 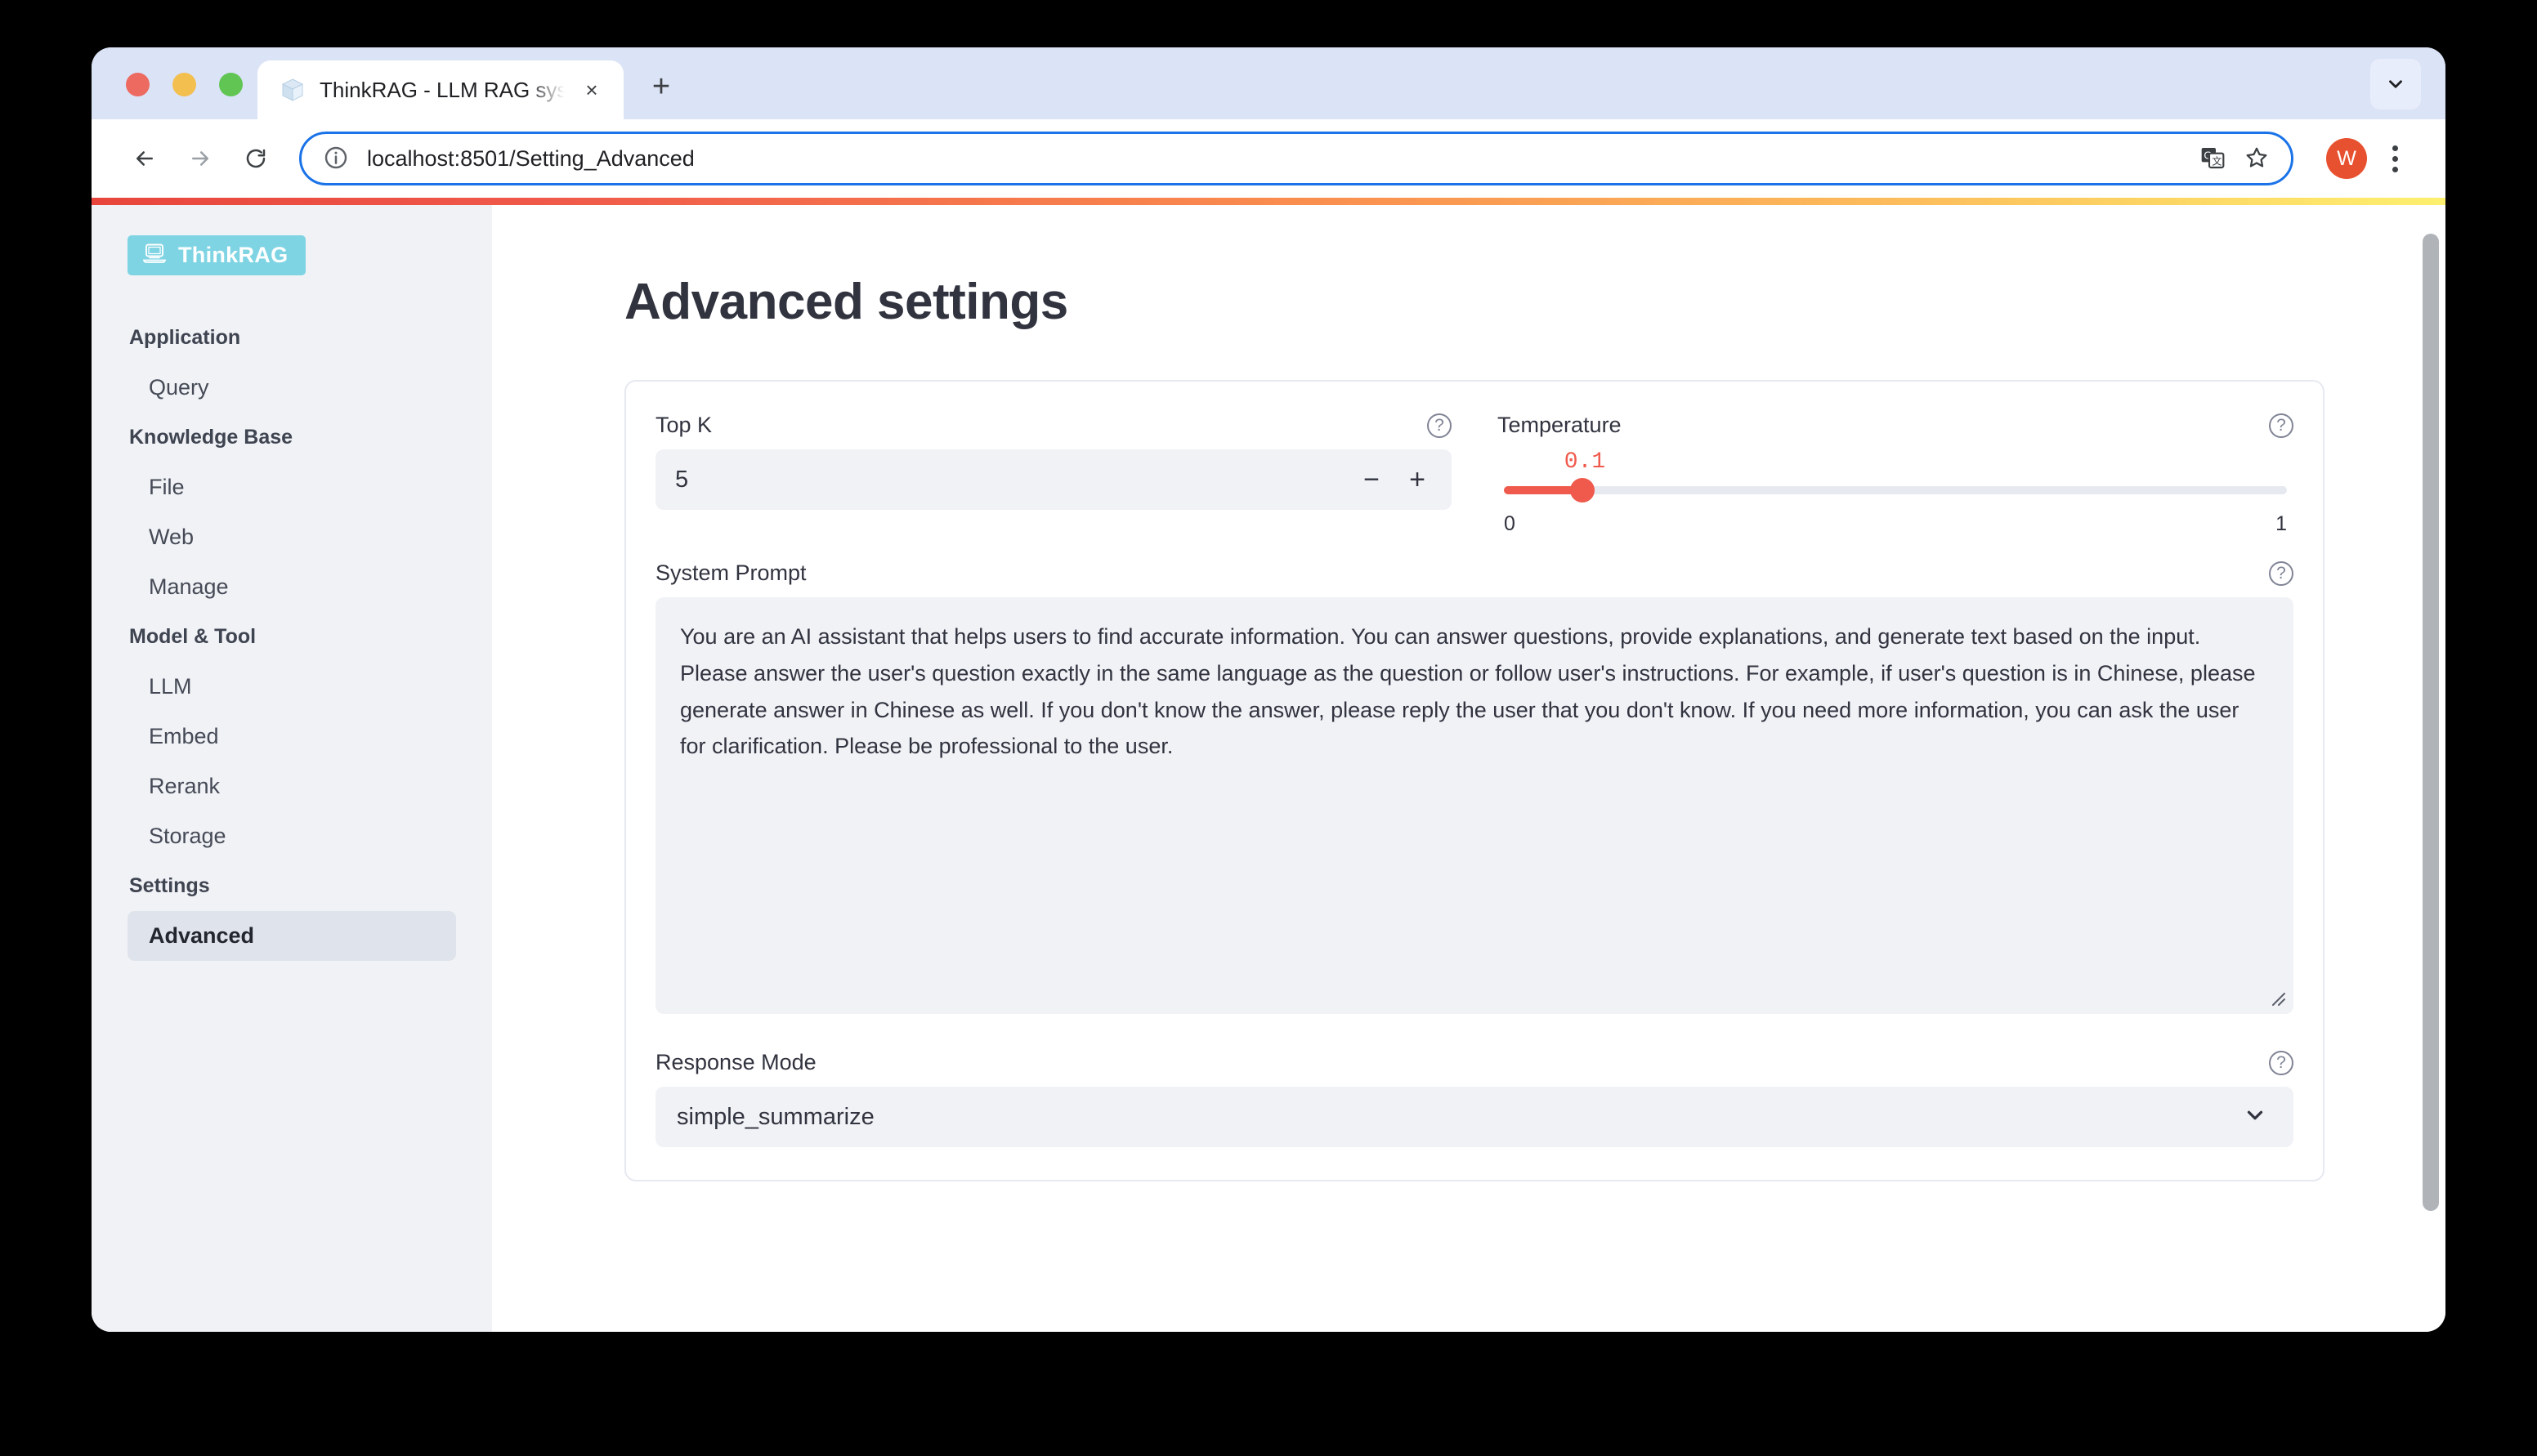 I want to click on minimize-window-button, so click(x=184, y=84).